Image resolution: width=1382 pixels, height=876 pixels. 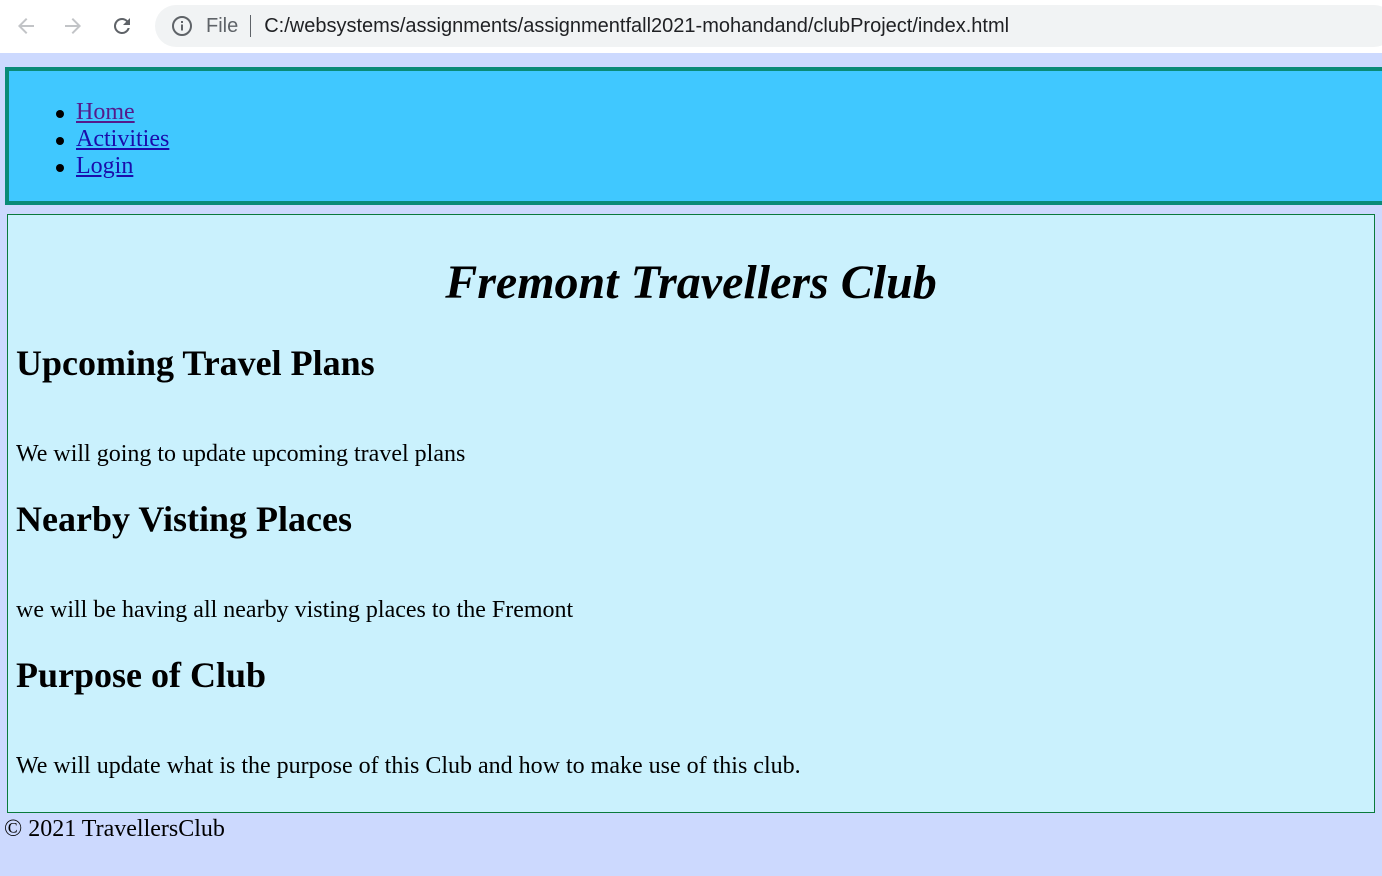 I want to click on reload-button, so click(x=122, y=26).